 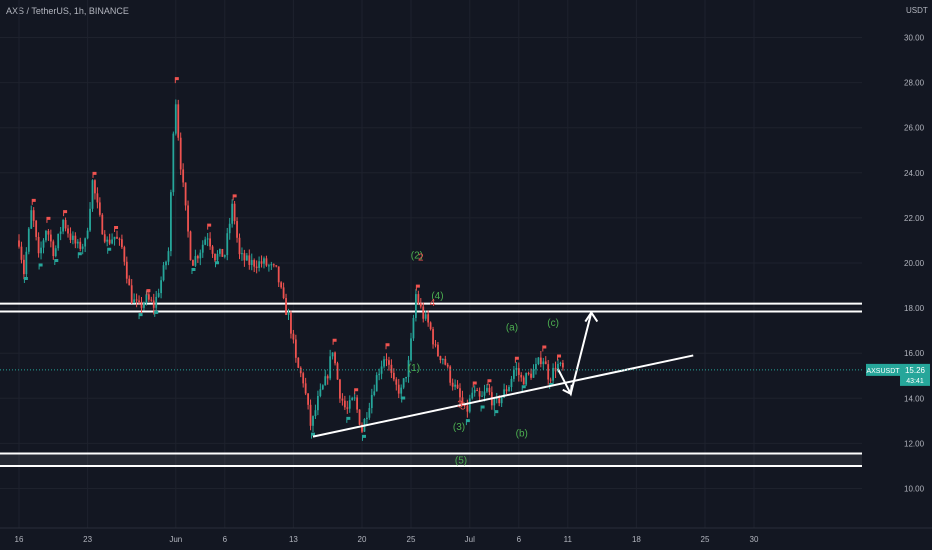 What do you see at coordinates (914, 353) in the screenshot?
I see `y-tick-label: 16.00` at bounding box center [914, 353].